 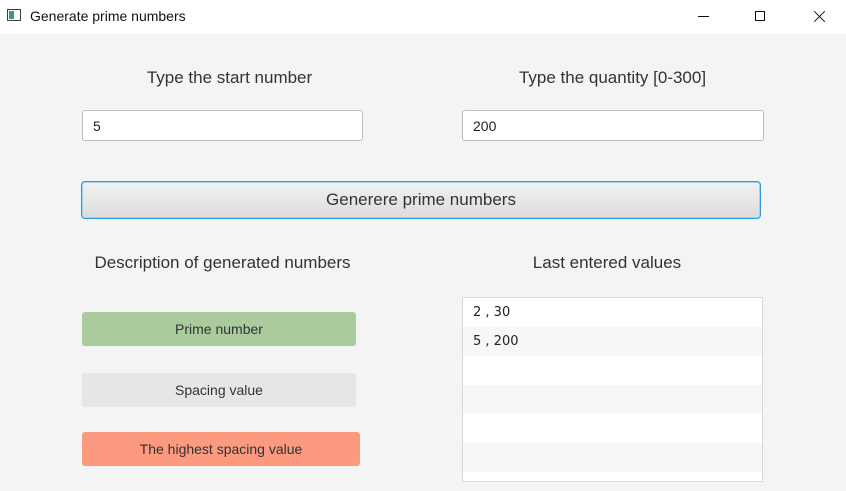 What do you see at coordinates (229, 77) in the screenshot?
I see `start-number-label: Type the start number` at bounding box center [229, 77].